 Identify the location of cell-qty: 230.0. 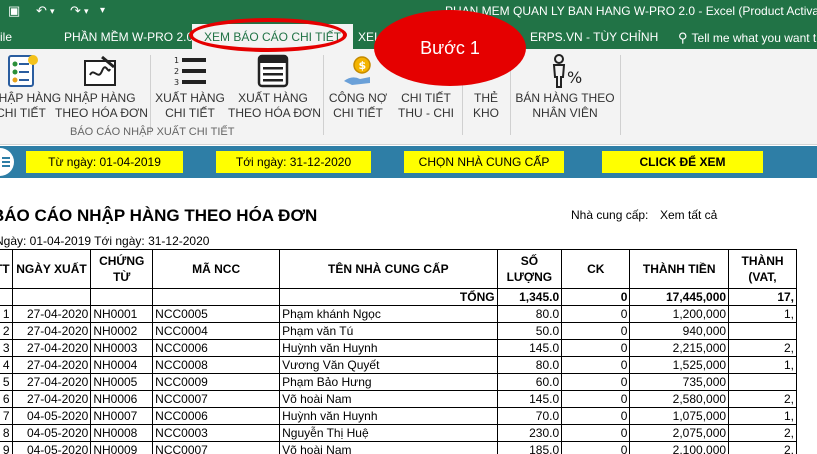
(529, 433).